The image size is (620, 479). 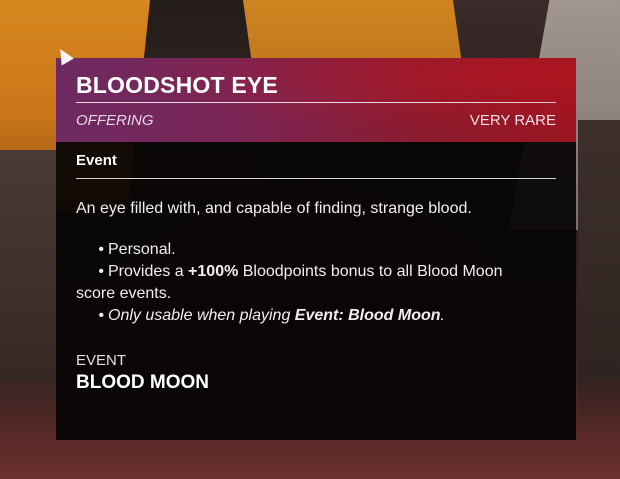 I want to click on event-label: EVENT, so click(x=101, y=360).